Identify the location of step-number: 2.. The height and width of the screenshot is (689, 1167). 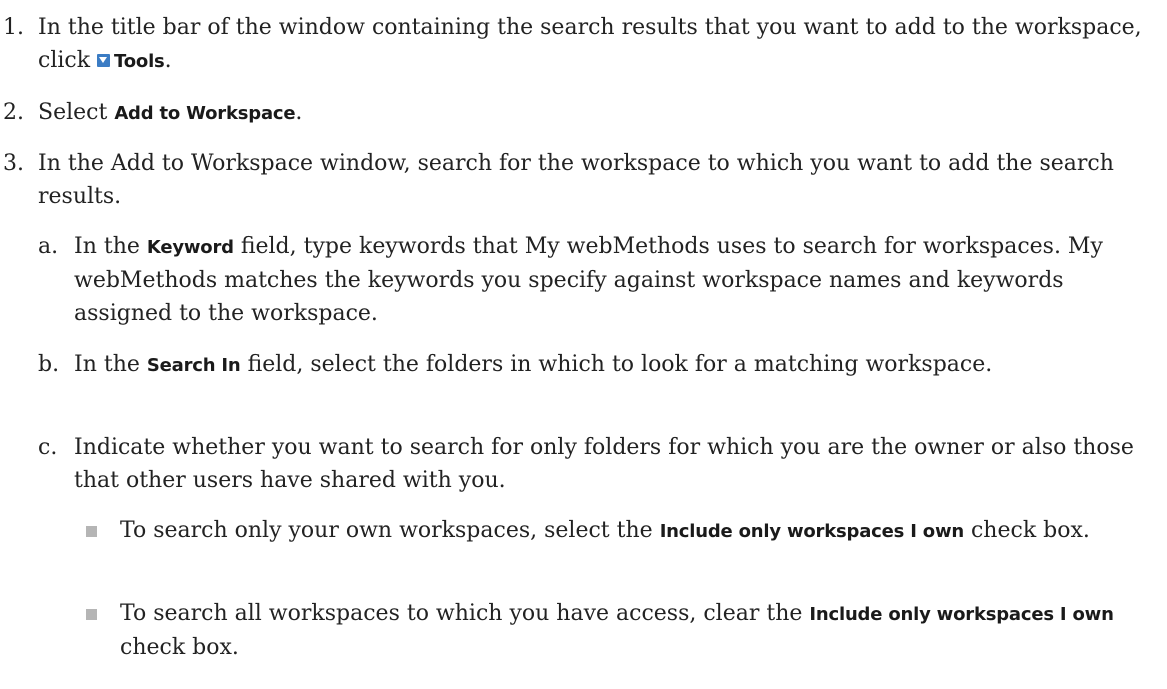
(13, 112).